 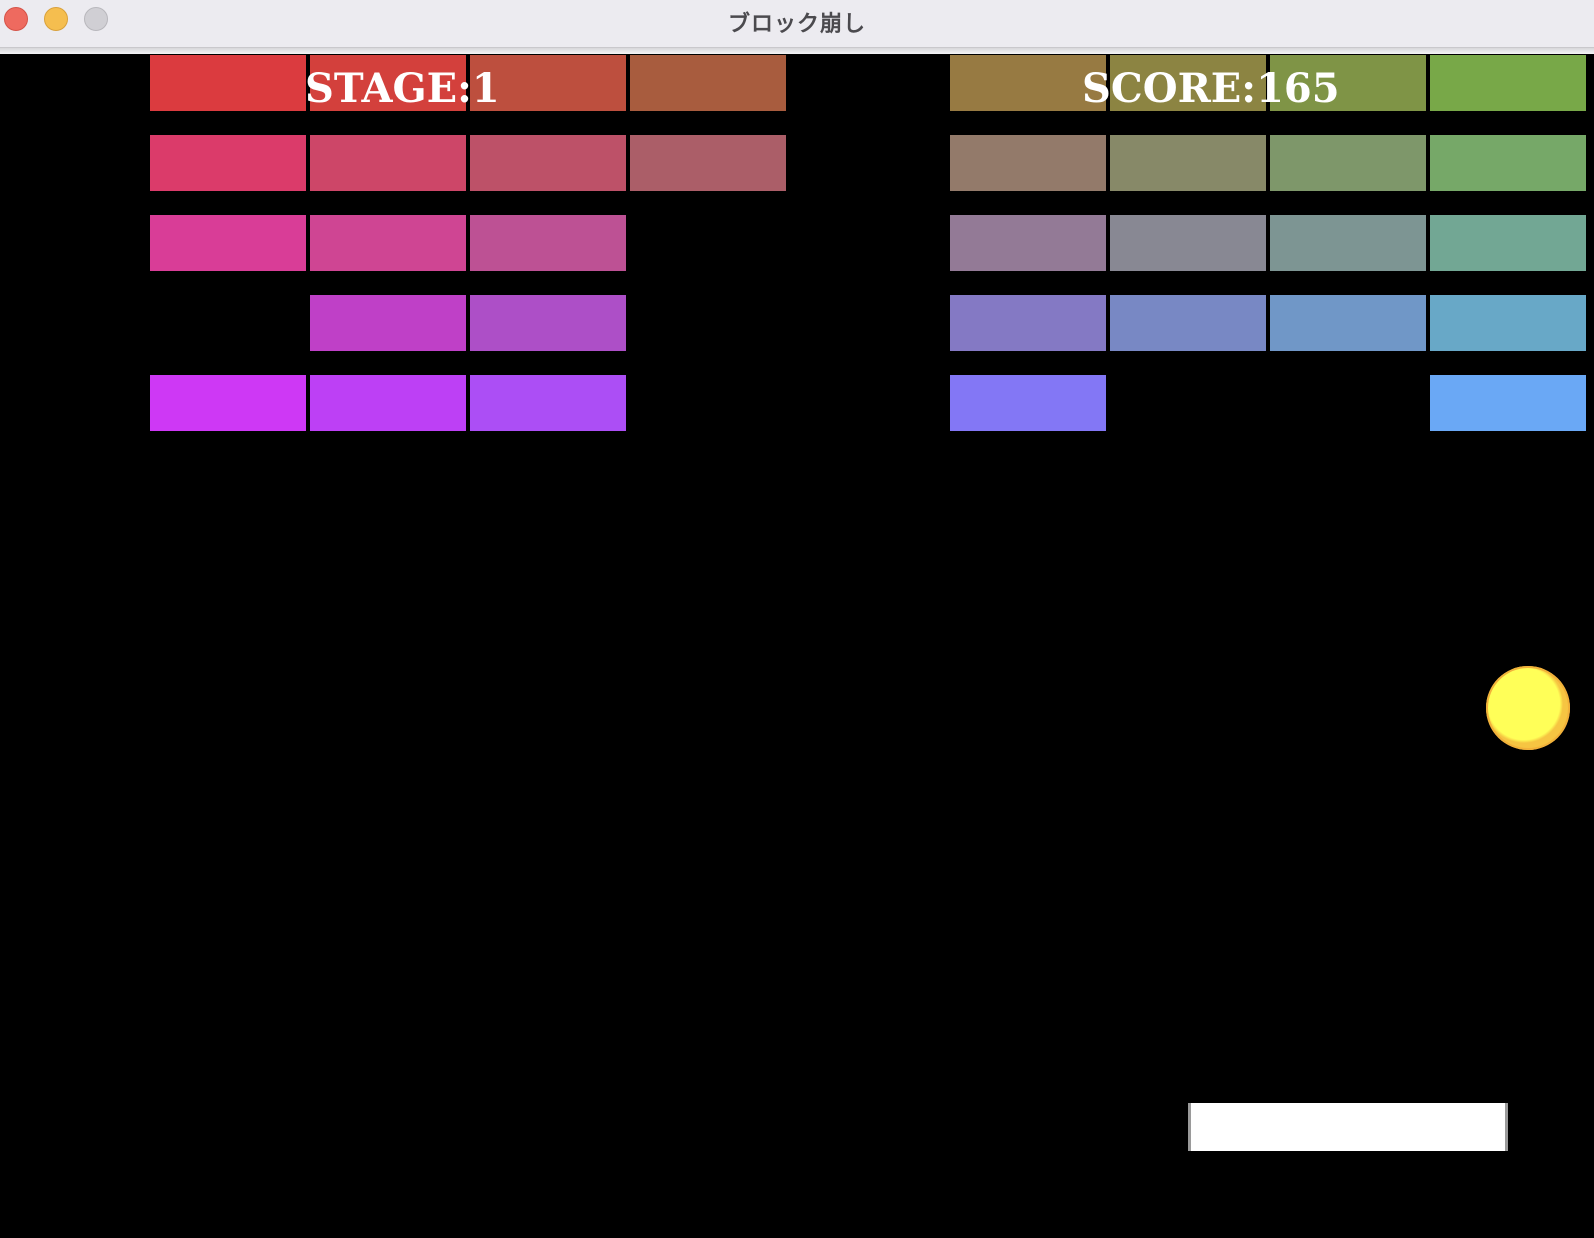 I want to click on window-titlebar: ブロック崩し, so click(x=797, y=24).